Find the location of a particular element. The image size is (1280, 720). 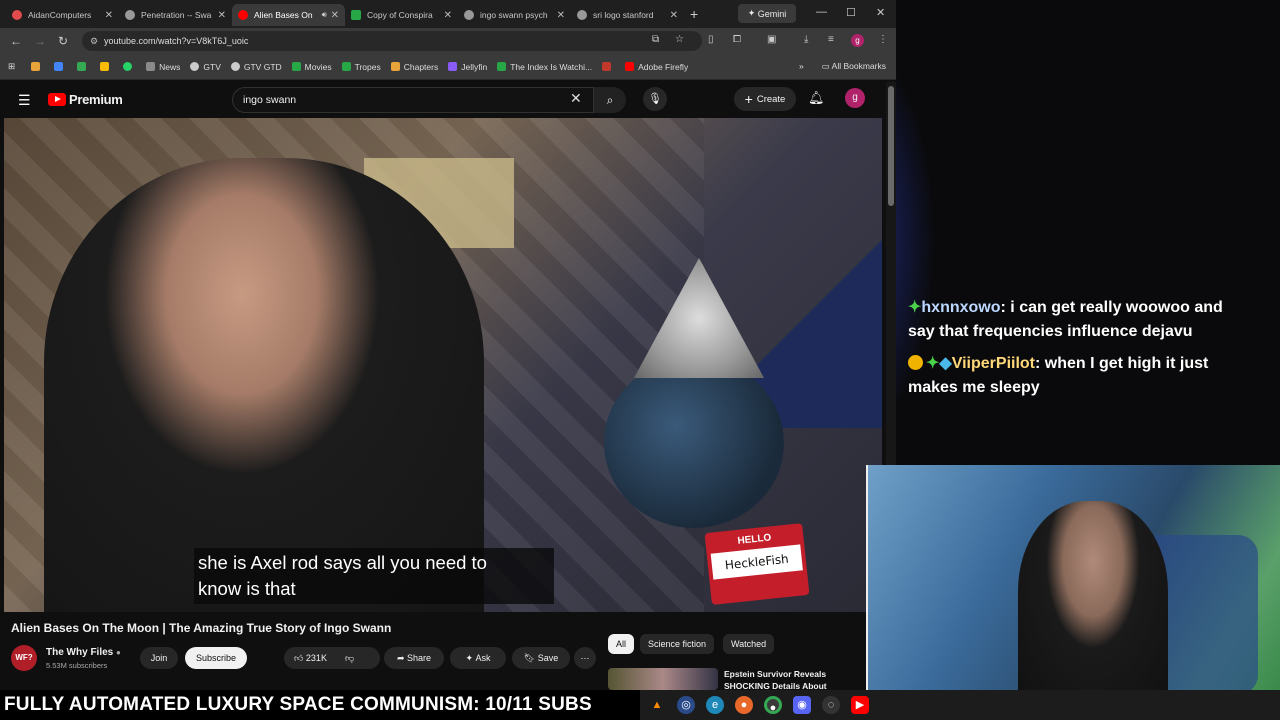

bookmark-label: Adobe Firefly is located at coordinates (663, 66).